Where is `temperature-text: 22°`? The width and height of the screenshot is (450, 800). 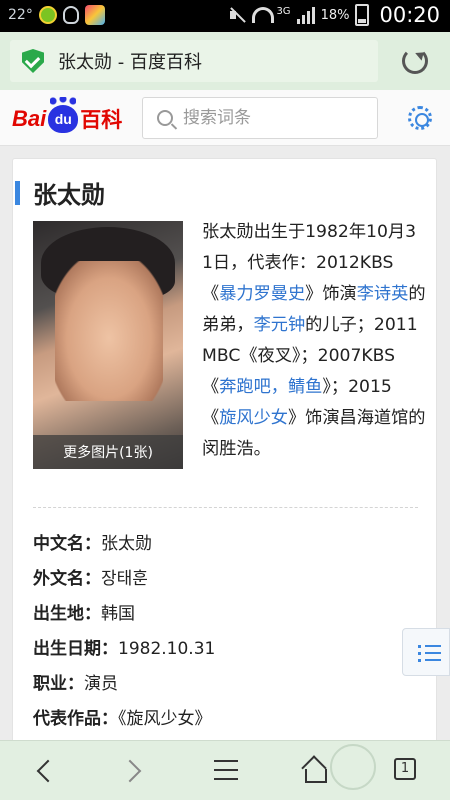 temperature-text: 22° is located at coordinates (20, 15).